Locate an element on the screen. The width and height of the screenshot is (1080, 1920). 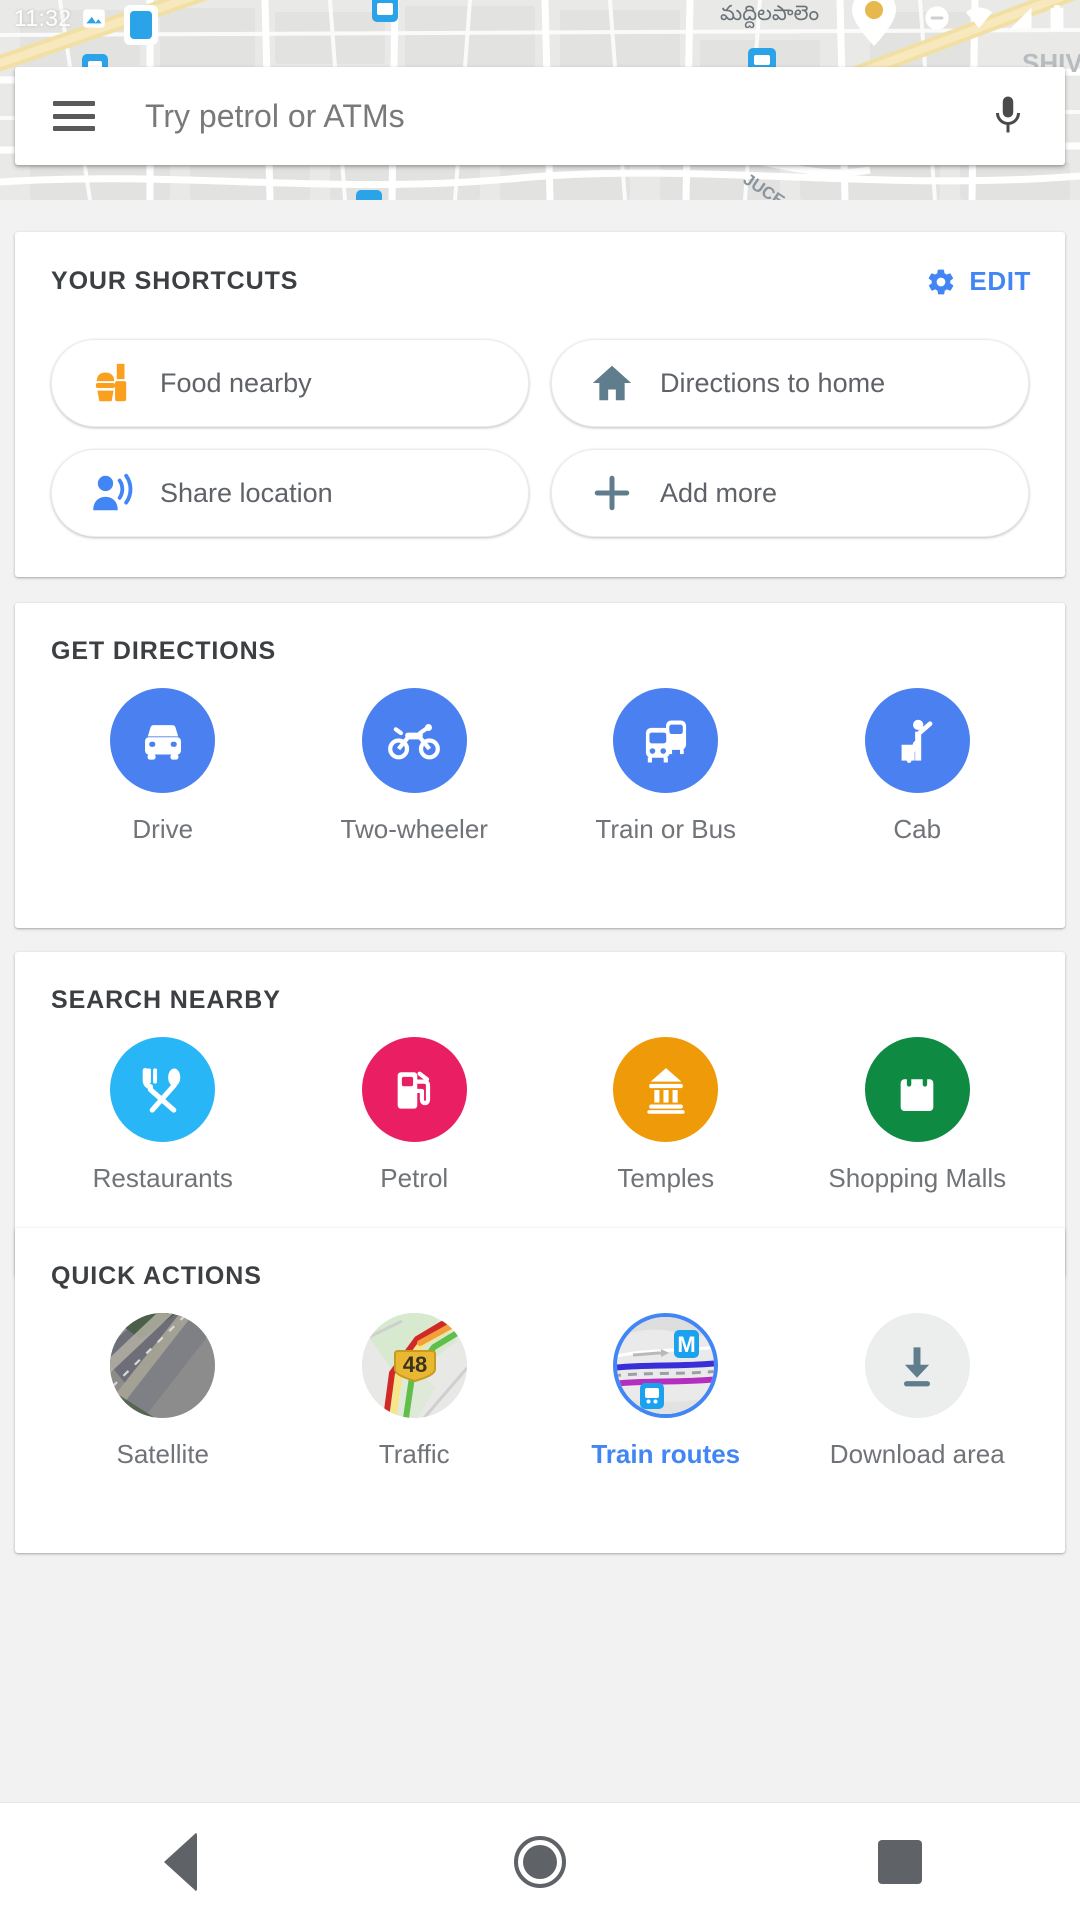
android-navigation-bar is located at coordinates (540, 1861).